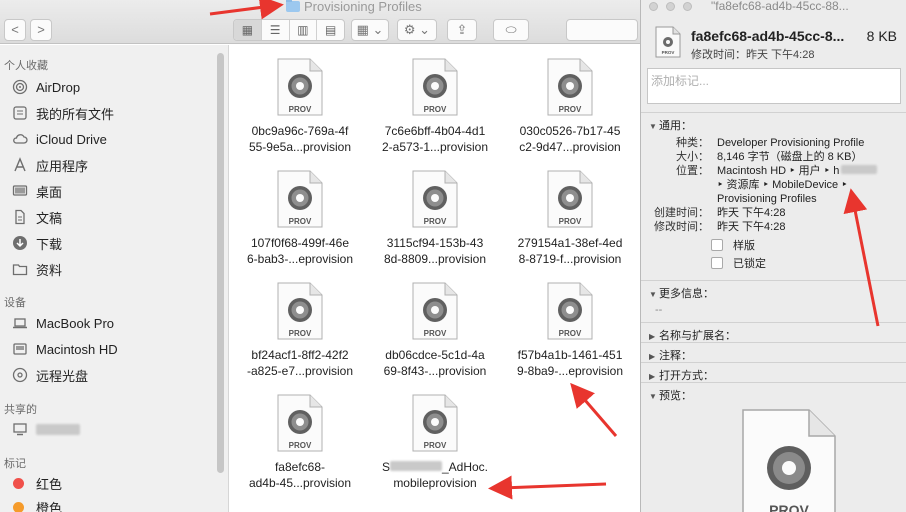  I want to click on more-info-header: ▼ 更多信息：, so click(681, 293).